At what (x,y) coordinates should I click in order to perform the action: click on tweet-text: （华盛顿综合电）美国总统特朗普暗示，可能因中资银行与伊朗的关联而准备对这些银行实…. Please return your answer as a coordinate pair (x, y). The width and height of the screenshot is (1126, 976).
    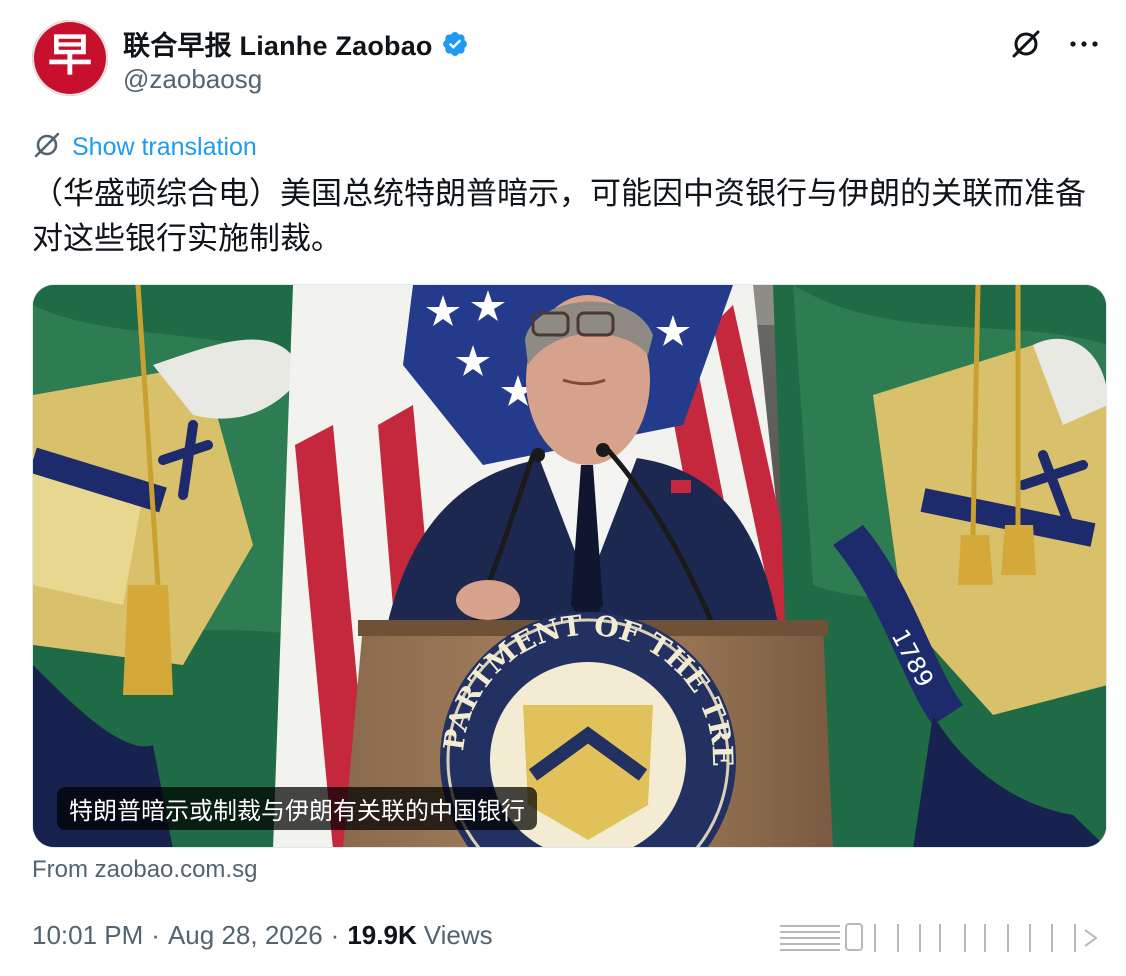
    Looking at the image, I should click on (559, 216).